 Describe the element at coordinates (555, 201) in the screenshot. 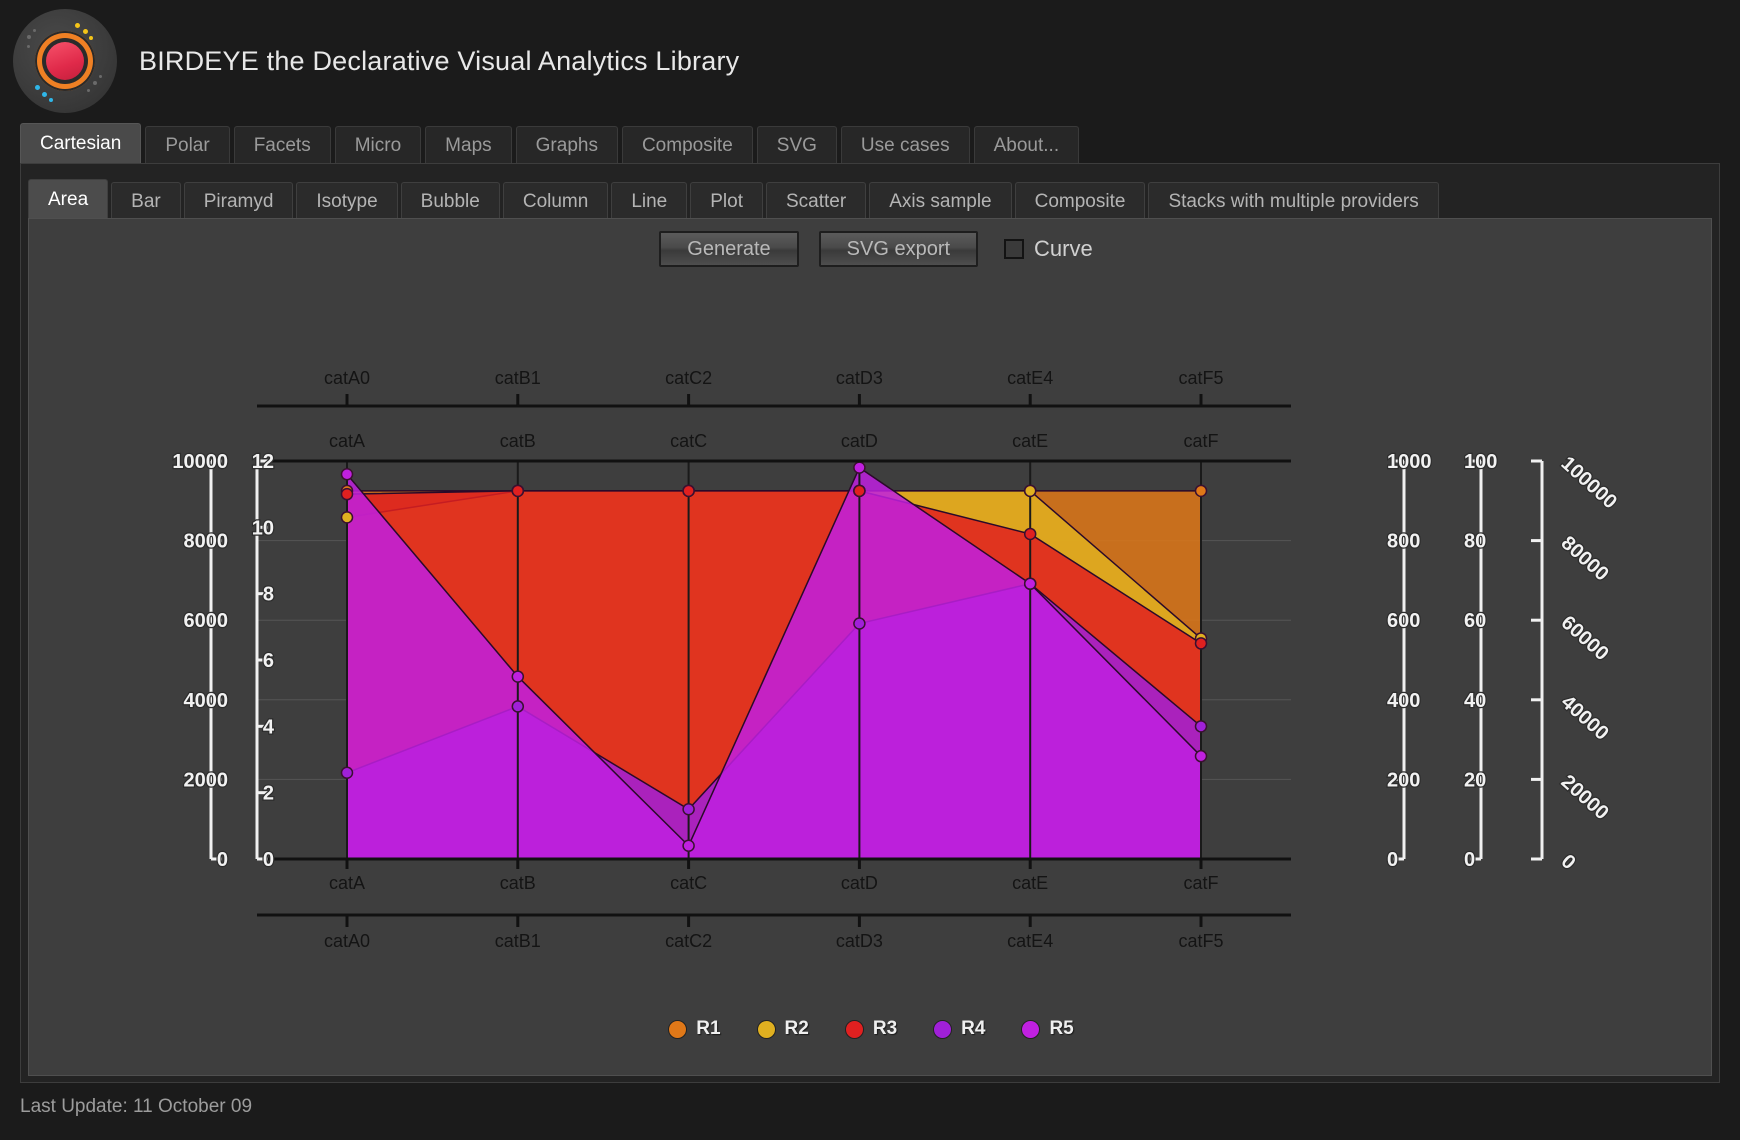

I see `subtab-column: Column` at that location.